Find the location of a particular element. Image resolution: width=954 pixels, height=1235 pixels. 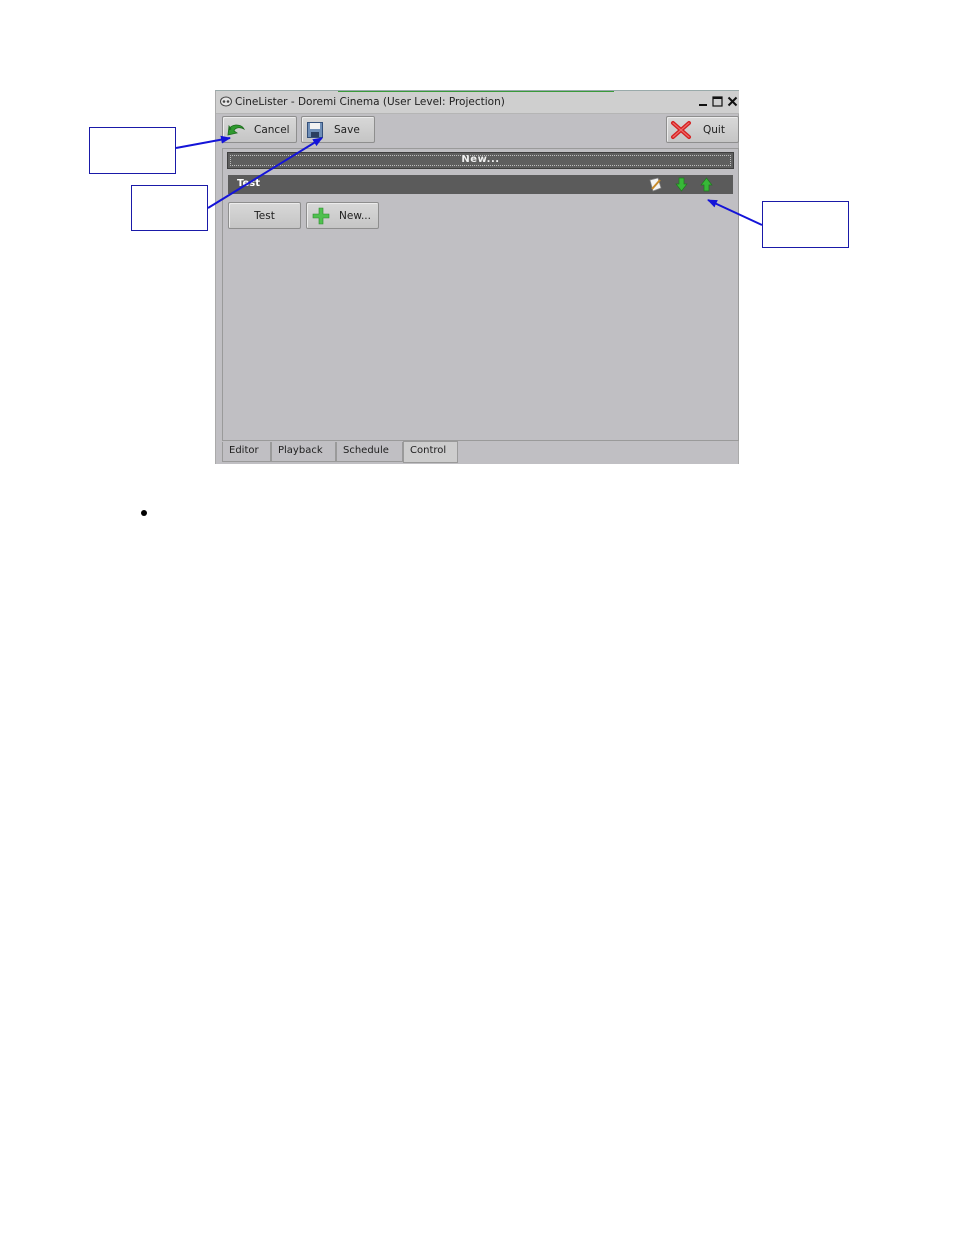

close-icon is located at coordinates (732, 101).